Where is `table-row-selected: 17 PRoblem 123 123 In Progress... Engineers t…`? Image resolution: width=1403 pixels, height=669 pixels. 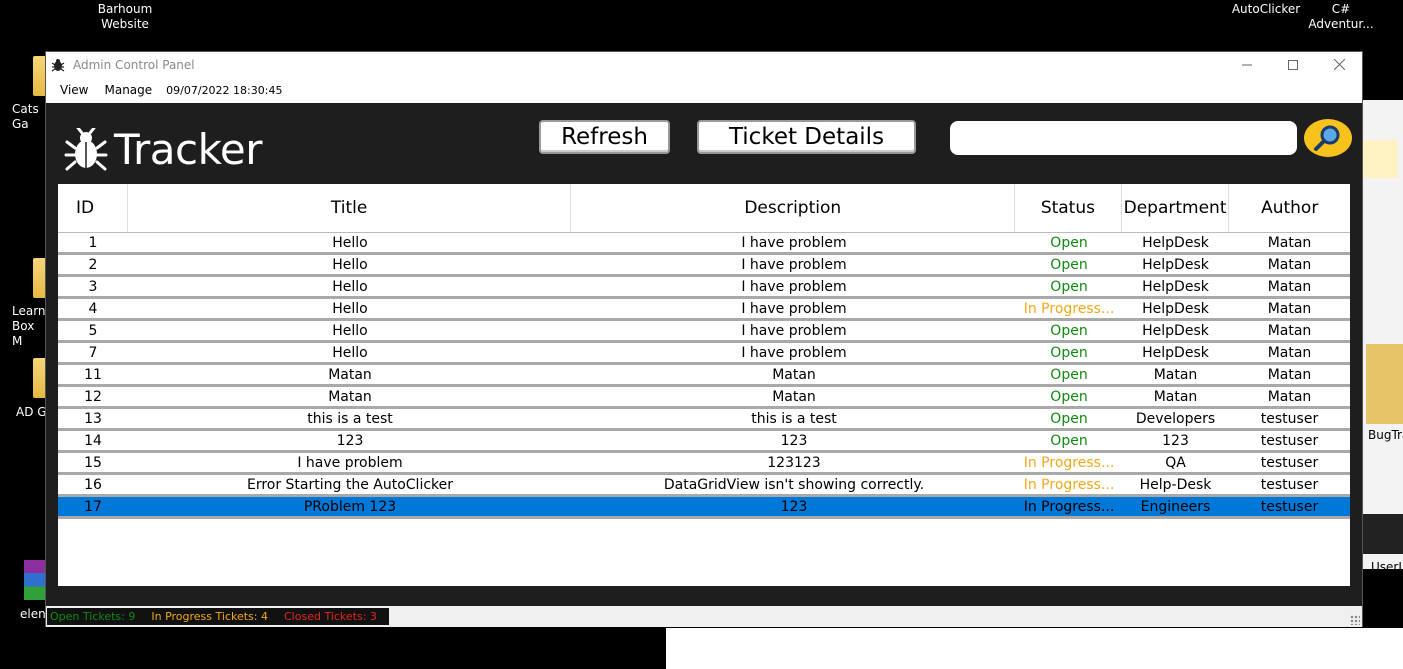 table-row-selected: 17 PRoblem 123 123 In Progress... Engineers t… is located at coordinates (704, 508).